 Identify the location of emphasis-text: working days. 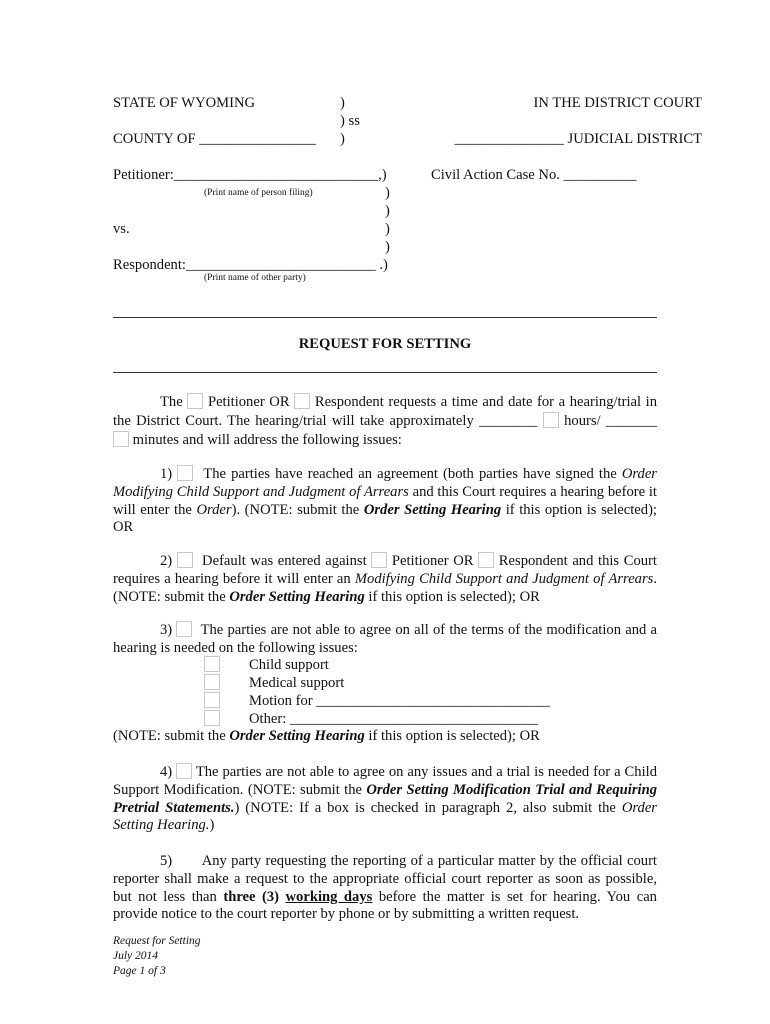
(329, 896).